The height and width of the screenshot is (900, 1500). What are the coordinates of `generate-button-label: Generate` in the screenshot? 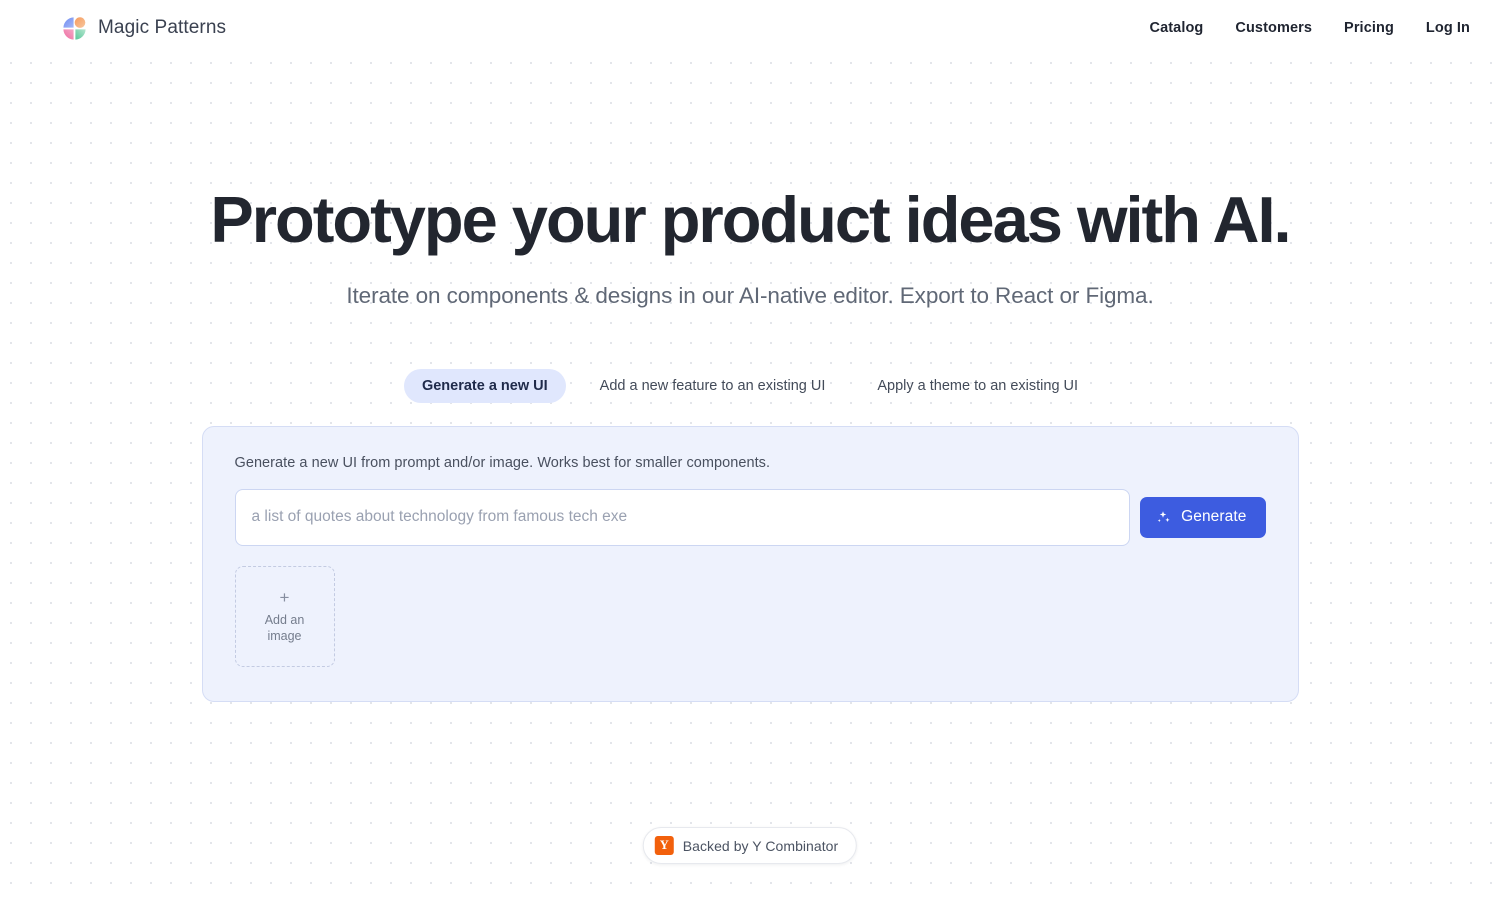 It's located at (1214, 517).